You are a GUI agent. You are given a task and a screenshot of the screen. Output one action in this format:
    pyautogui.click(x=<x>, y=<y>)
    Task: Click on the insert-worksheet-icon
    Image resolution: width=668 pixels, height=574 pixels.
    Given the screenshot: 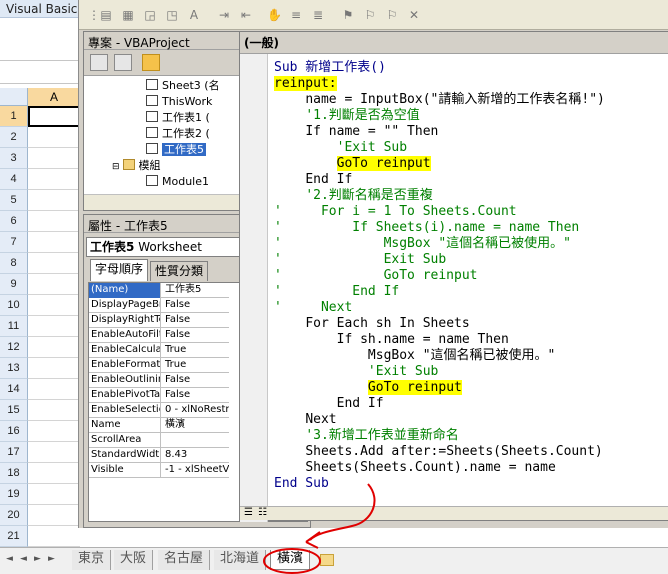 What is the action you would take?
    pyautogui.click(x=327, y=560)
    